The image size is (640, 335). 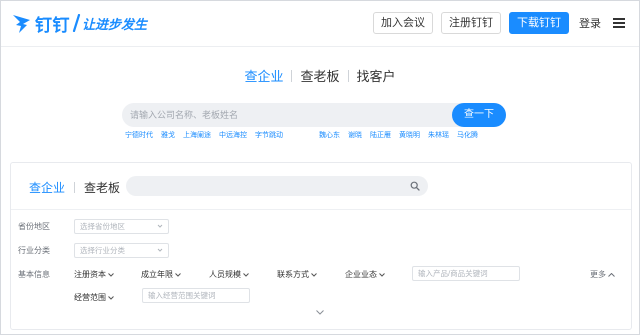 I want to click on filter-label: 注册资本, so click(x=90, y=274).